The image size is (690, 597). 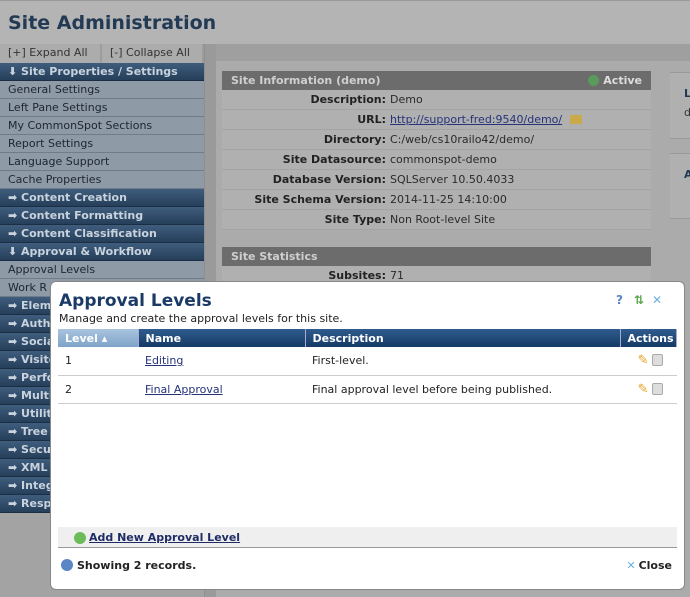 I want to click on info-label: Database Version:, so click(x=329, y=179).